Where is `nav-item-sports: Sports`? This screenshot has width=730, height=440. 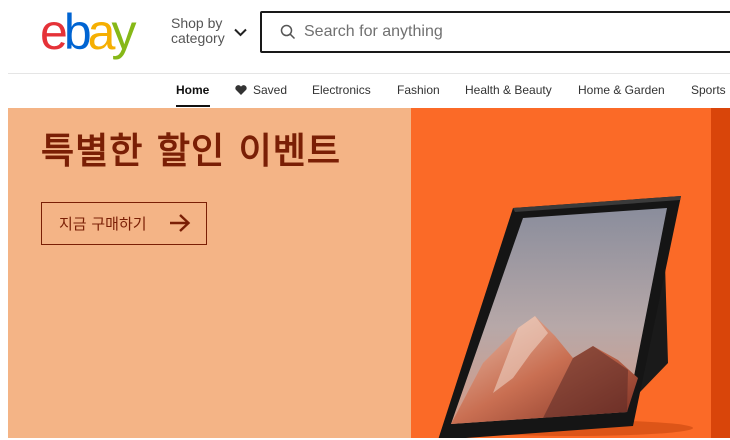
nav-item-sports: Sports is located at coordinates (708, 90).